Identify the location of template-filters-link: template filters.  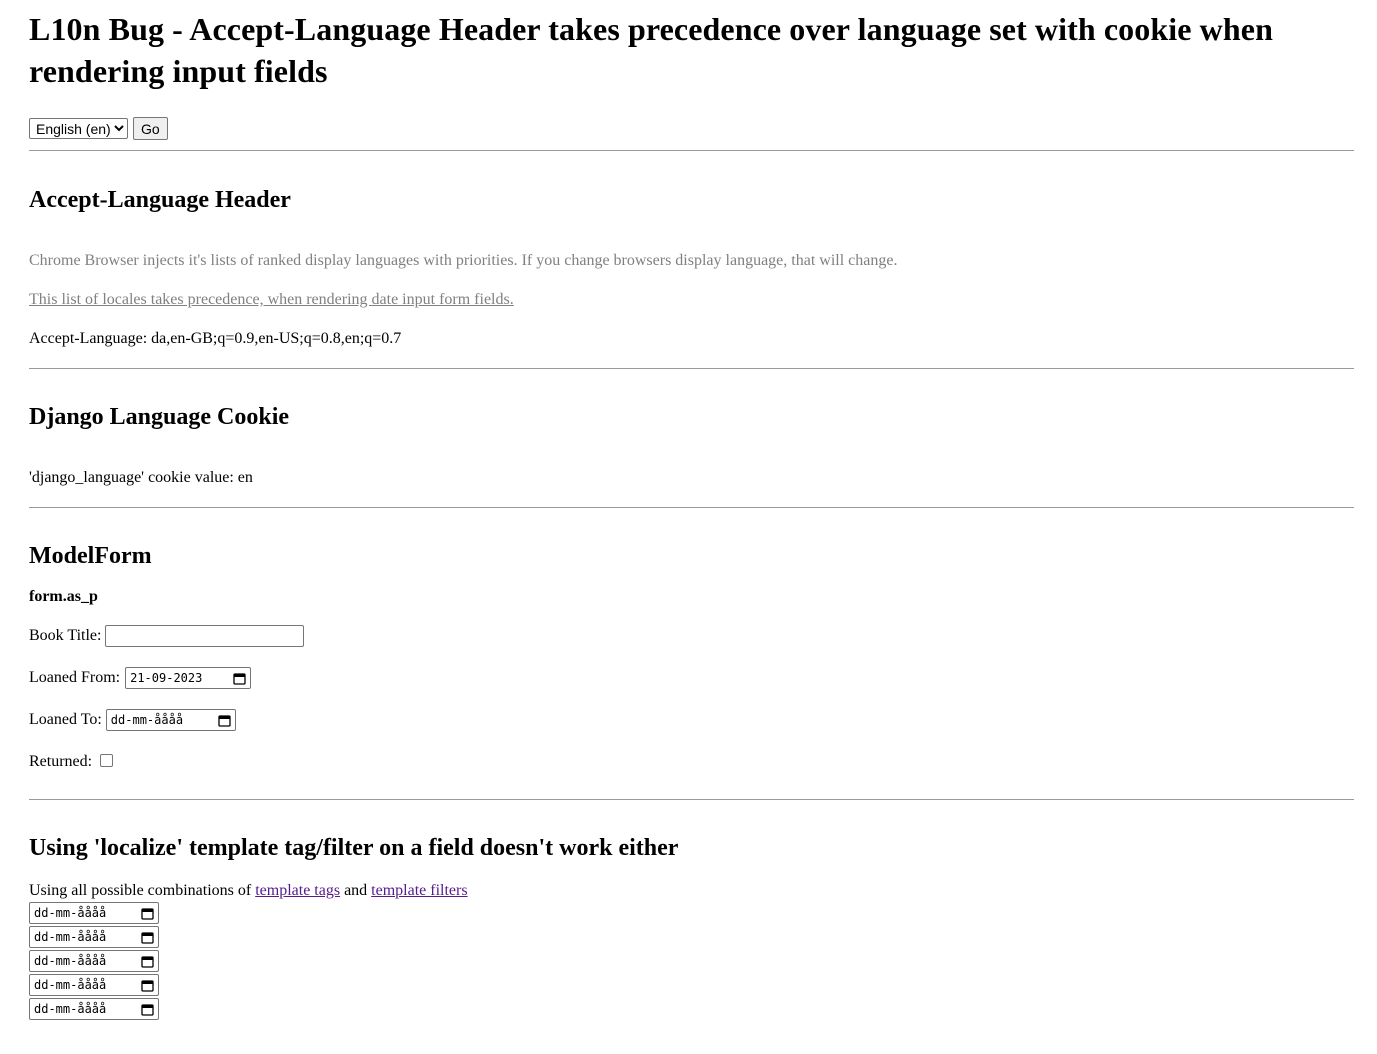
(419, 890).